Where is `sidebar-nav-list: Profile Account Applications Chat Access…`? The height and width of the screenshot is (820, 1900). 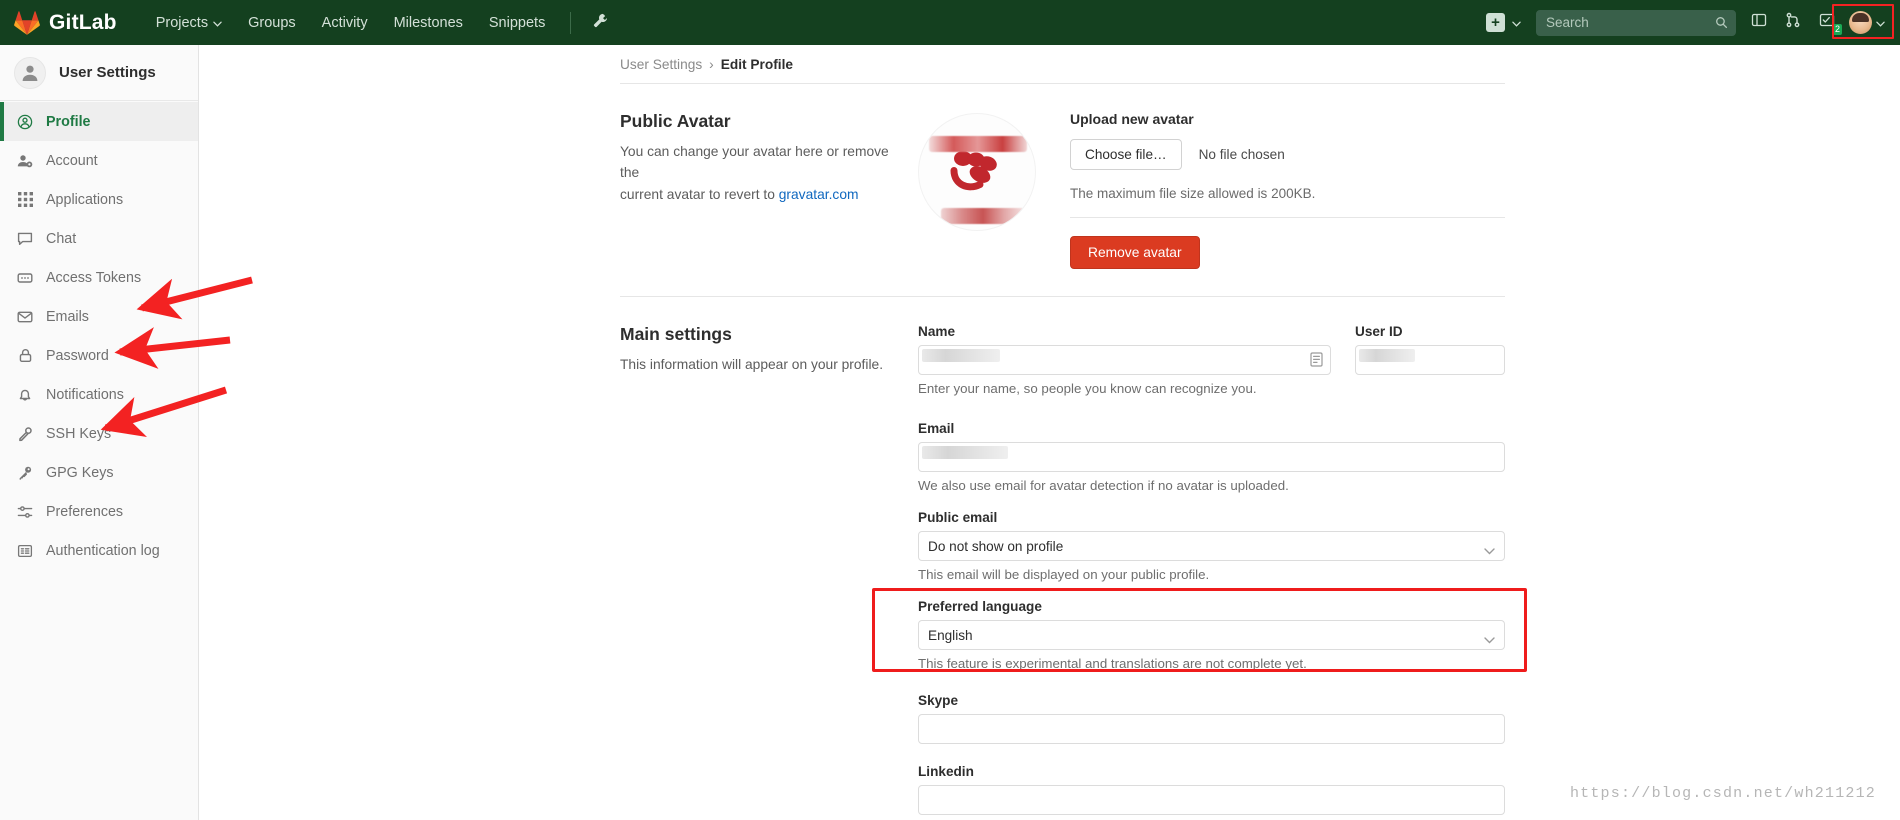
sidebar-nav-list: Profile Account Applications Chat Access… is located at coordinates (99, 335).